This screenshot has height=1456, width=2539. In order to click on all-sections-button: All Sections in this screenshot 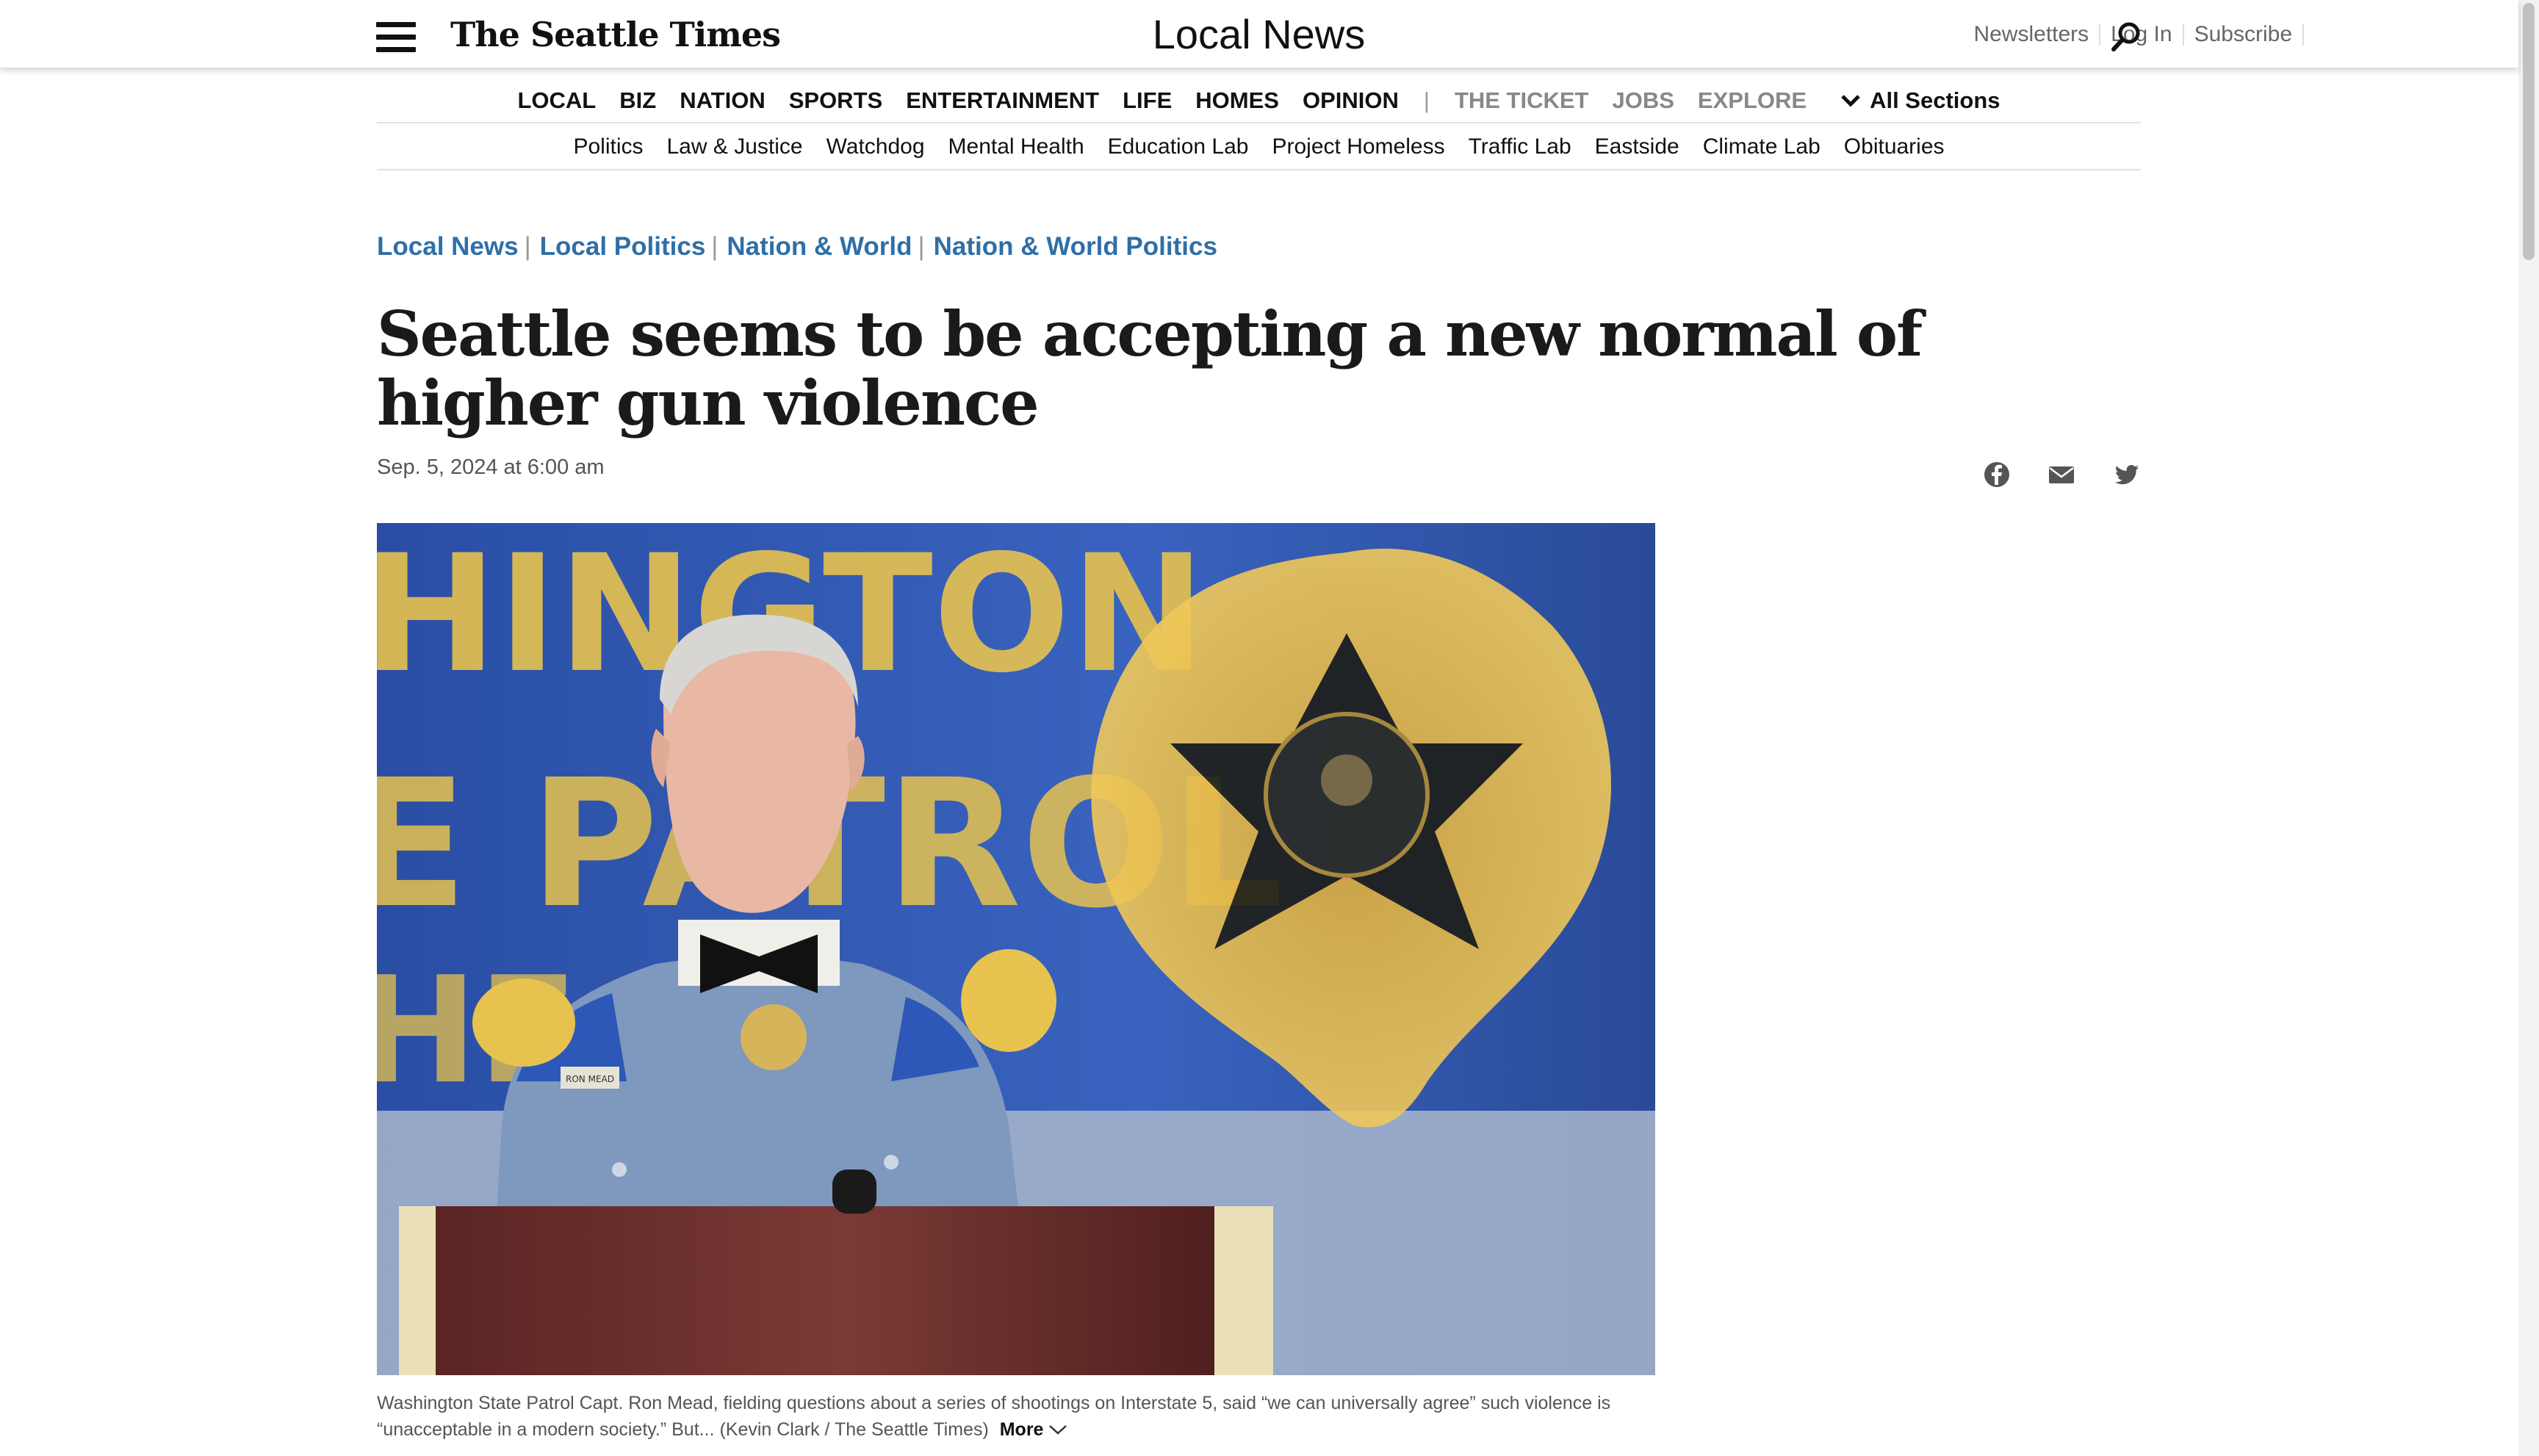, I will do `click(1920, 100)`.